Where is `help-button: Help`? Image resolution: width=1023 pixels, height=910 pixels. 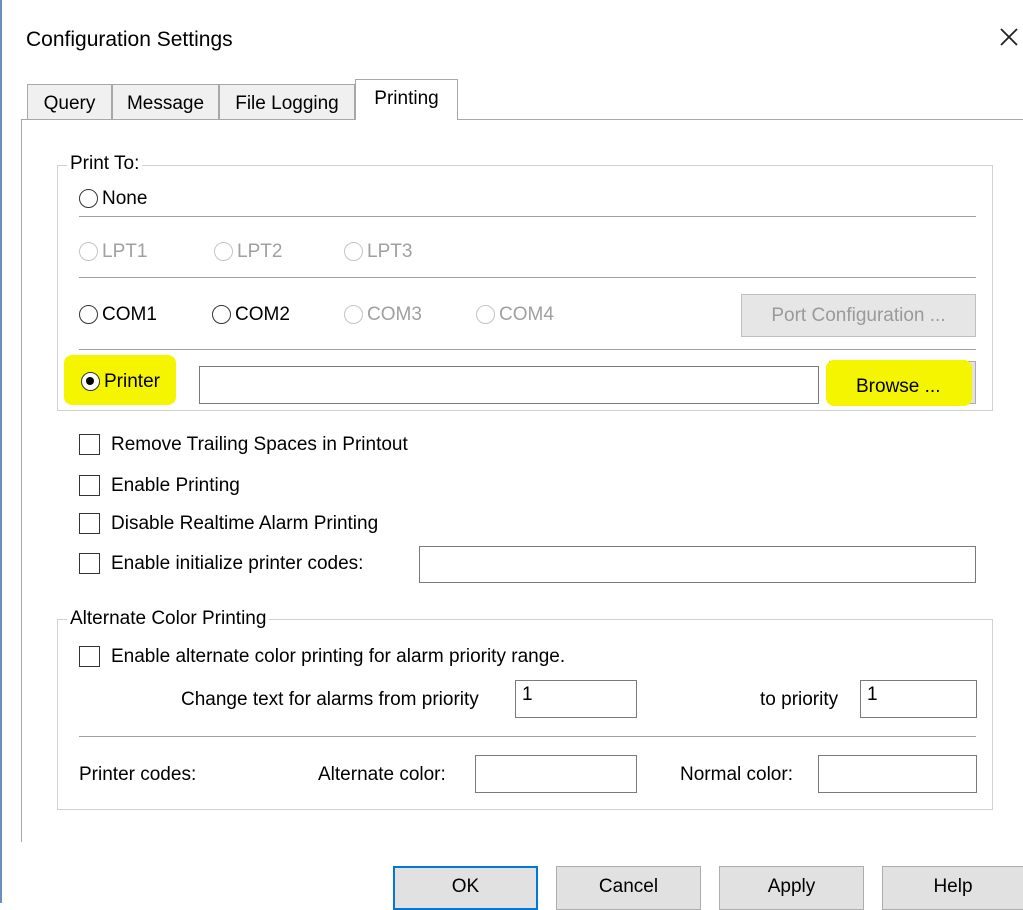 help-button: Help is located at coordinates (952, 888).